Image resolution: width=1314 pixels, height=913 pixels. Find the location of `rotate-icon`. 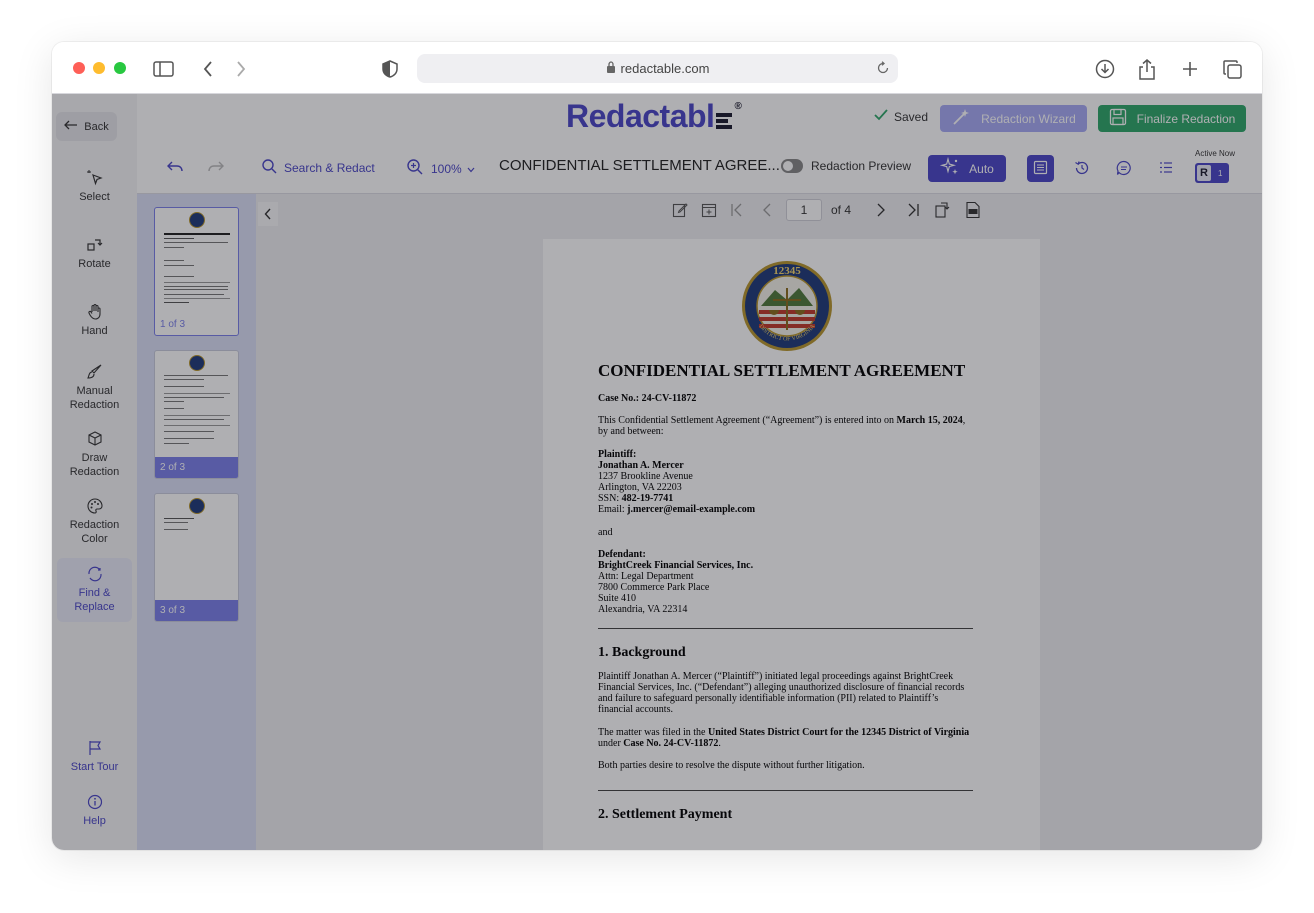

rotate-icon is located at coordinates (95, 245).